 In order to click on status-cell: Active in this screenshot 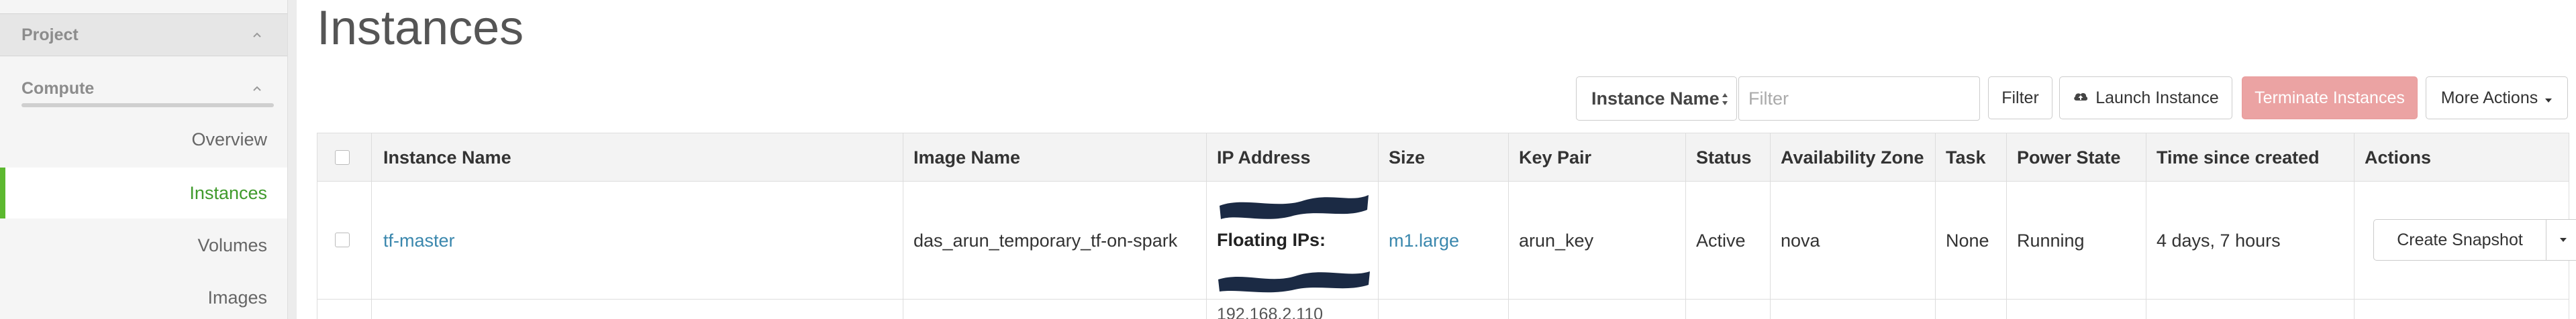, I will do `click(1721, 240)`.